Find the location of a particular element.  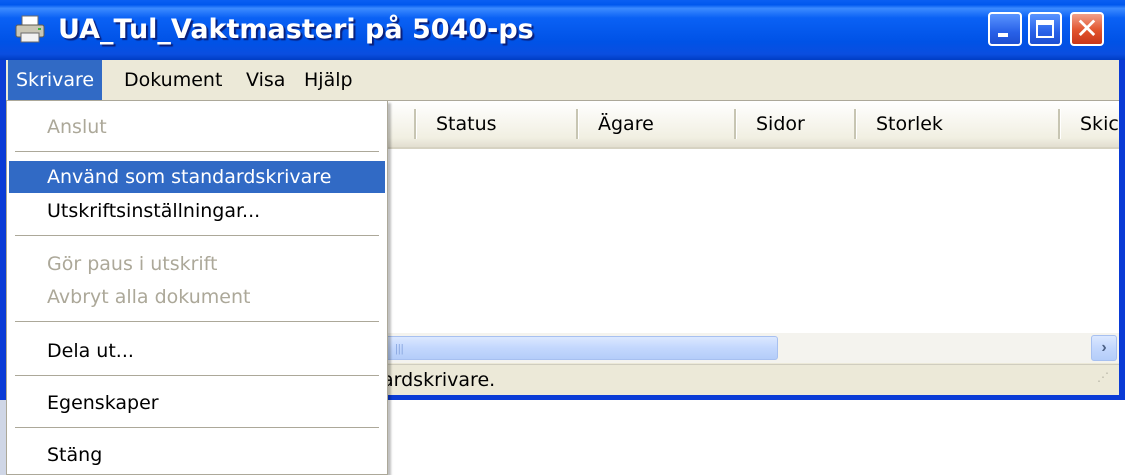

menu-item-anslut: Anslut is located at coordinates (197, 127).